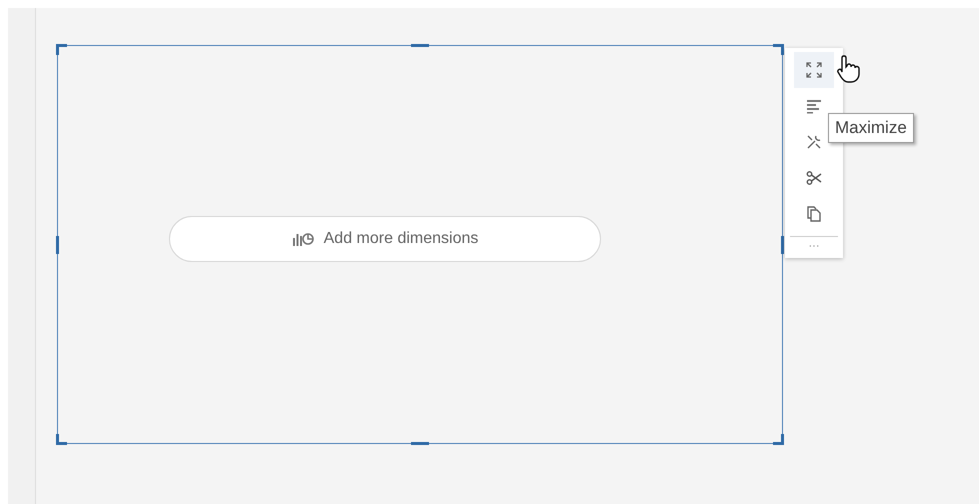 Image resolution: width=979 pixels, height=504 pixels. What do you see at coordinates (814, 142) in the screenshot?
I see `tools-icon` at bounding box center [814, 142].